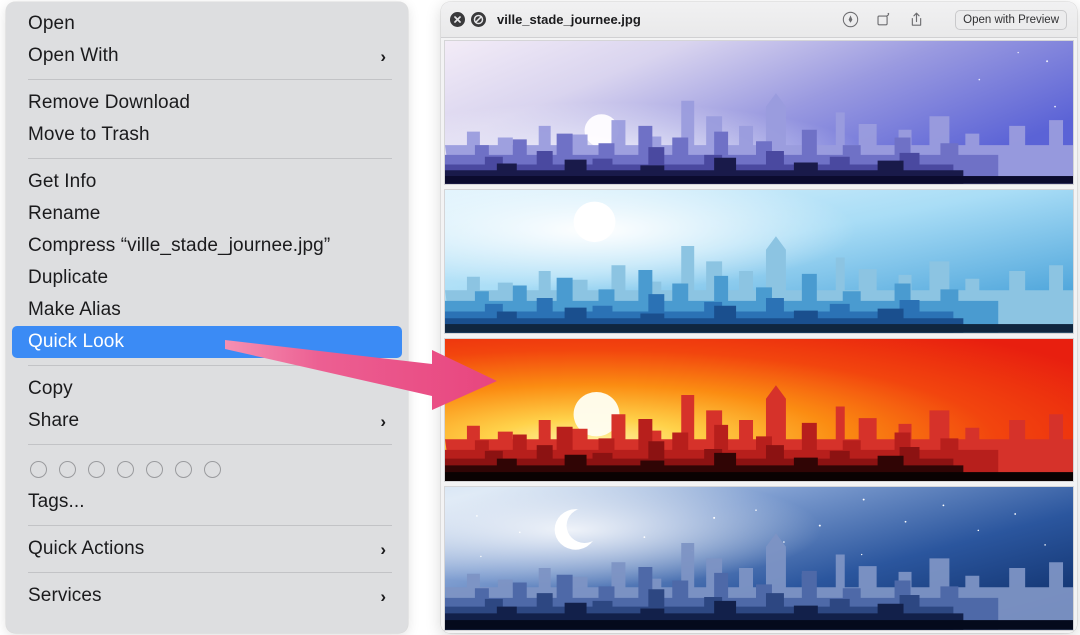  I want to click on menu-item-label: Quick Actions, so click(86, 548).